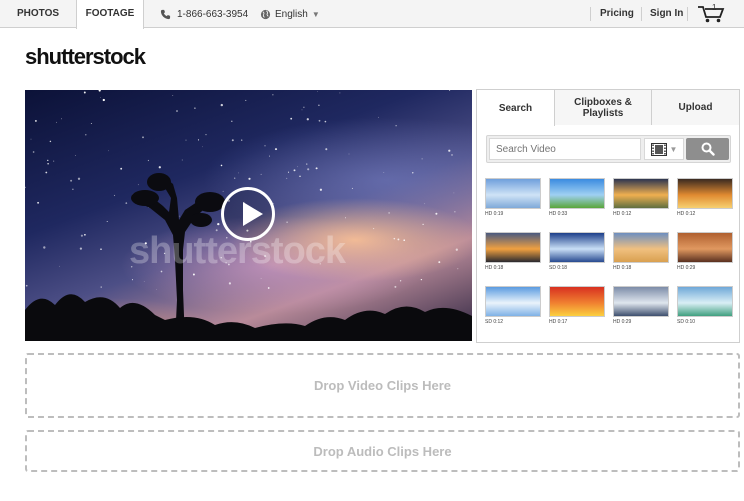 Image resolution: width=744 pixels, height=501 pixels. I want to click on search-icon, so click(708, 149).